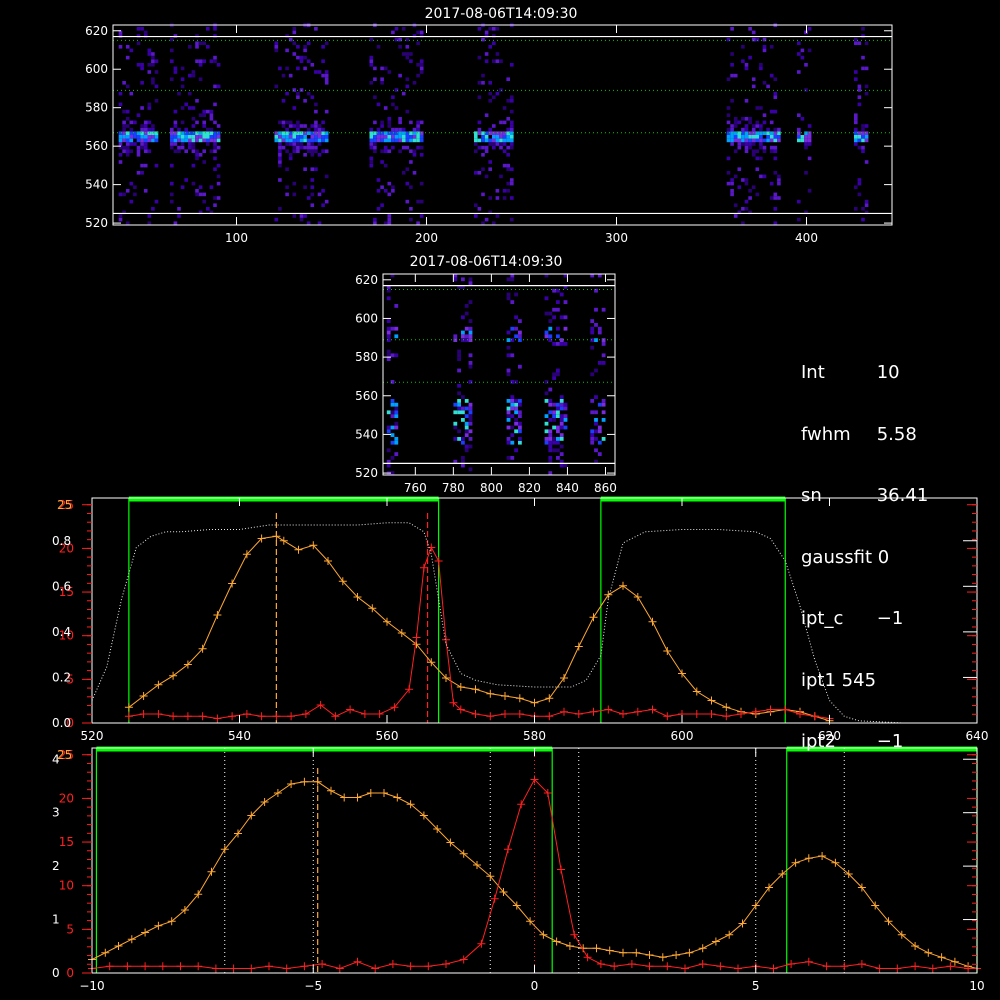 This screenshot has width=1000, height=1000. I want to click on x-tick-label: 200, so click(426, 238).